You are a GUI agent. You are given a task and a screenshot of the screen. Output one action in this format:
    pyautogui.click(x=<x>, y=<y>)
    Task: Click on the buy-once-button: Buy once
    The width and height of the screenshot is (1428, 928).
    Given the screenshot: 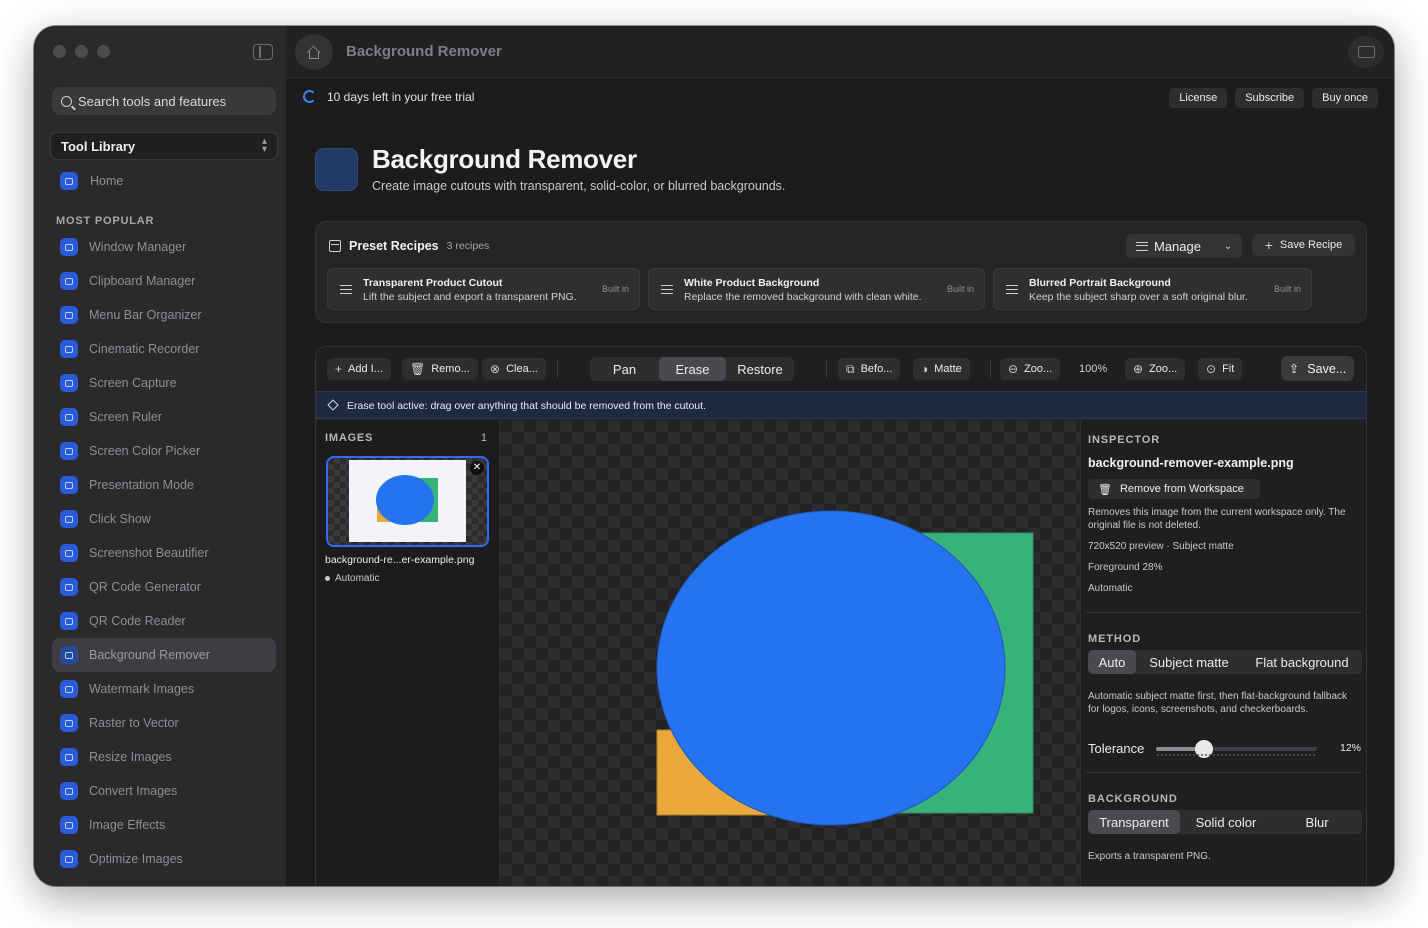 What is the action you would take?
    pyautogui.click(x=1345, y=98)
    